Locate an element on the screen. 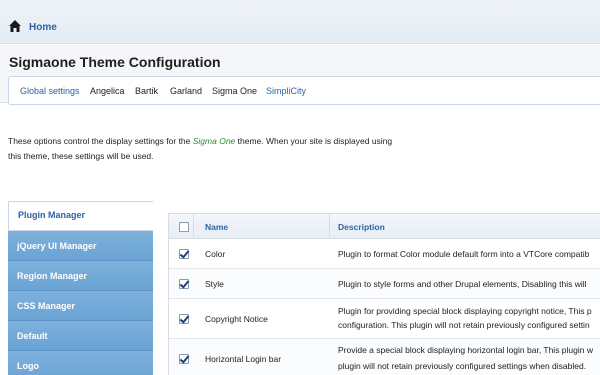 The height and width of the screenshot is (375, 600). plugin-name: Color is located at coordinates (215, 254).